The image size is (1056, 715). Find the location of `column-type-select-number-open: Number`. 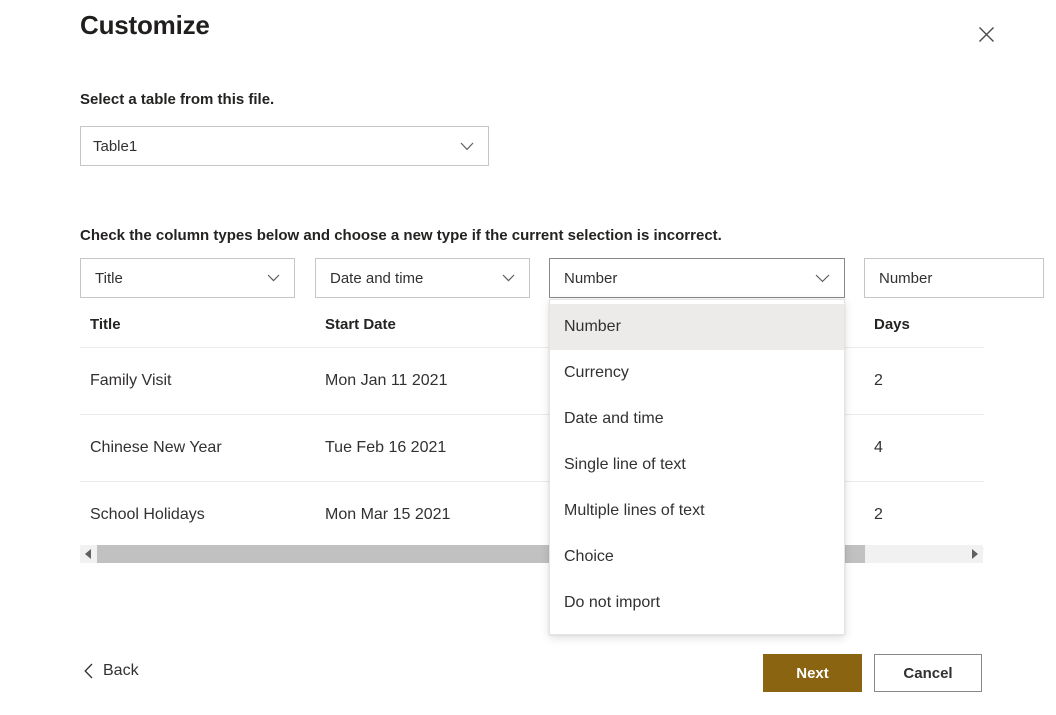

column-type-select-number-open: Number is located at coordinates (697, 278).